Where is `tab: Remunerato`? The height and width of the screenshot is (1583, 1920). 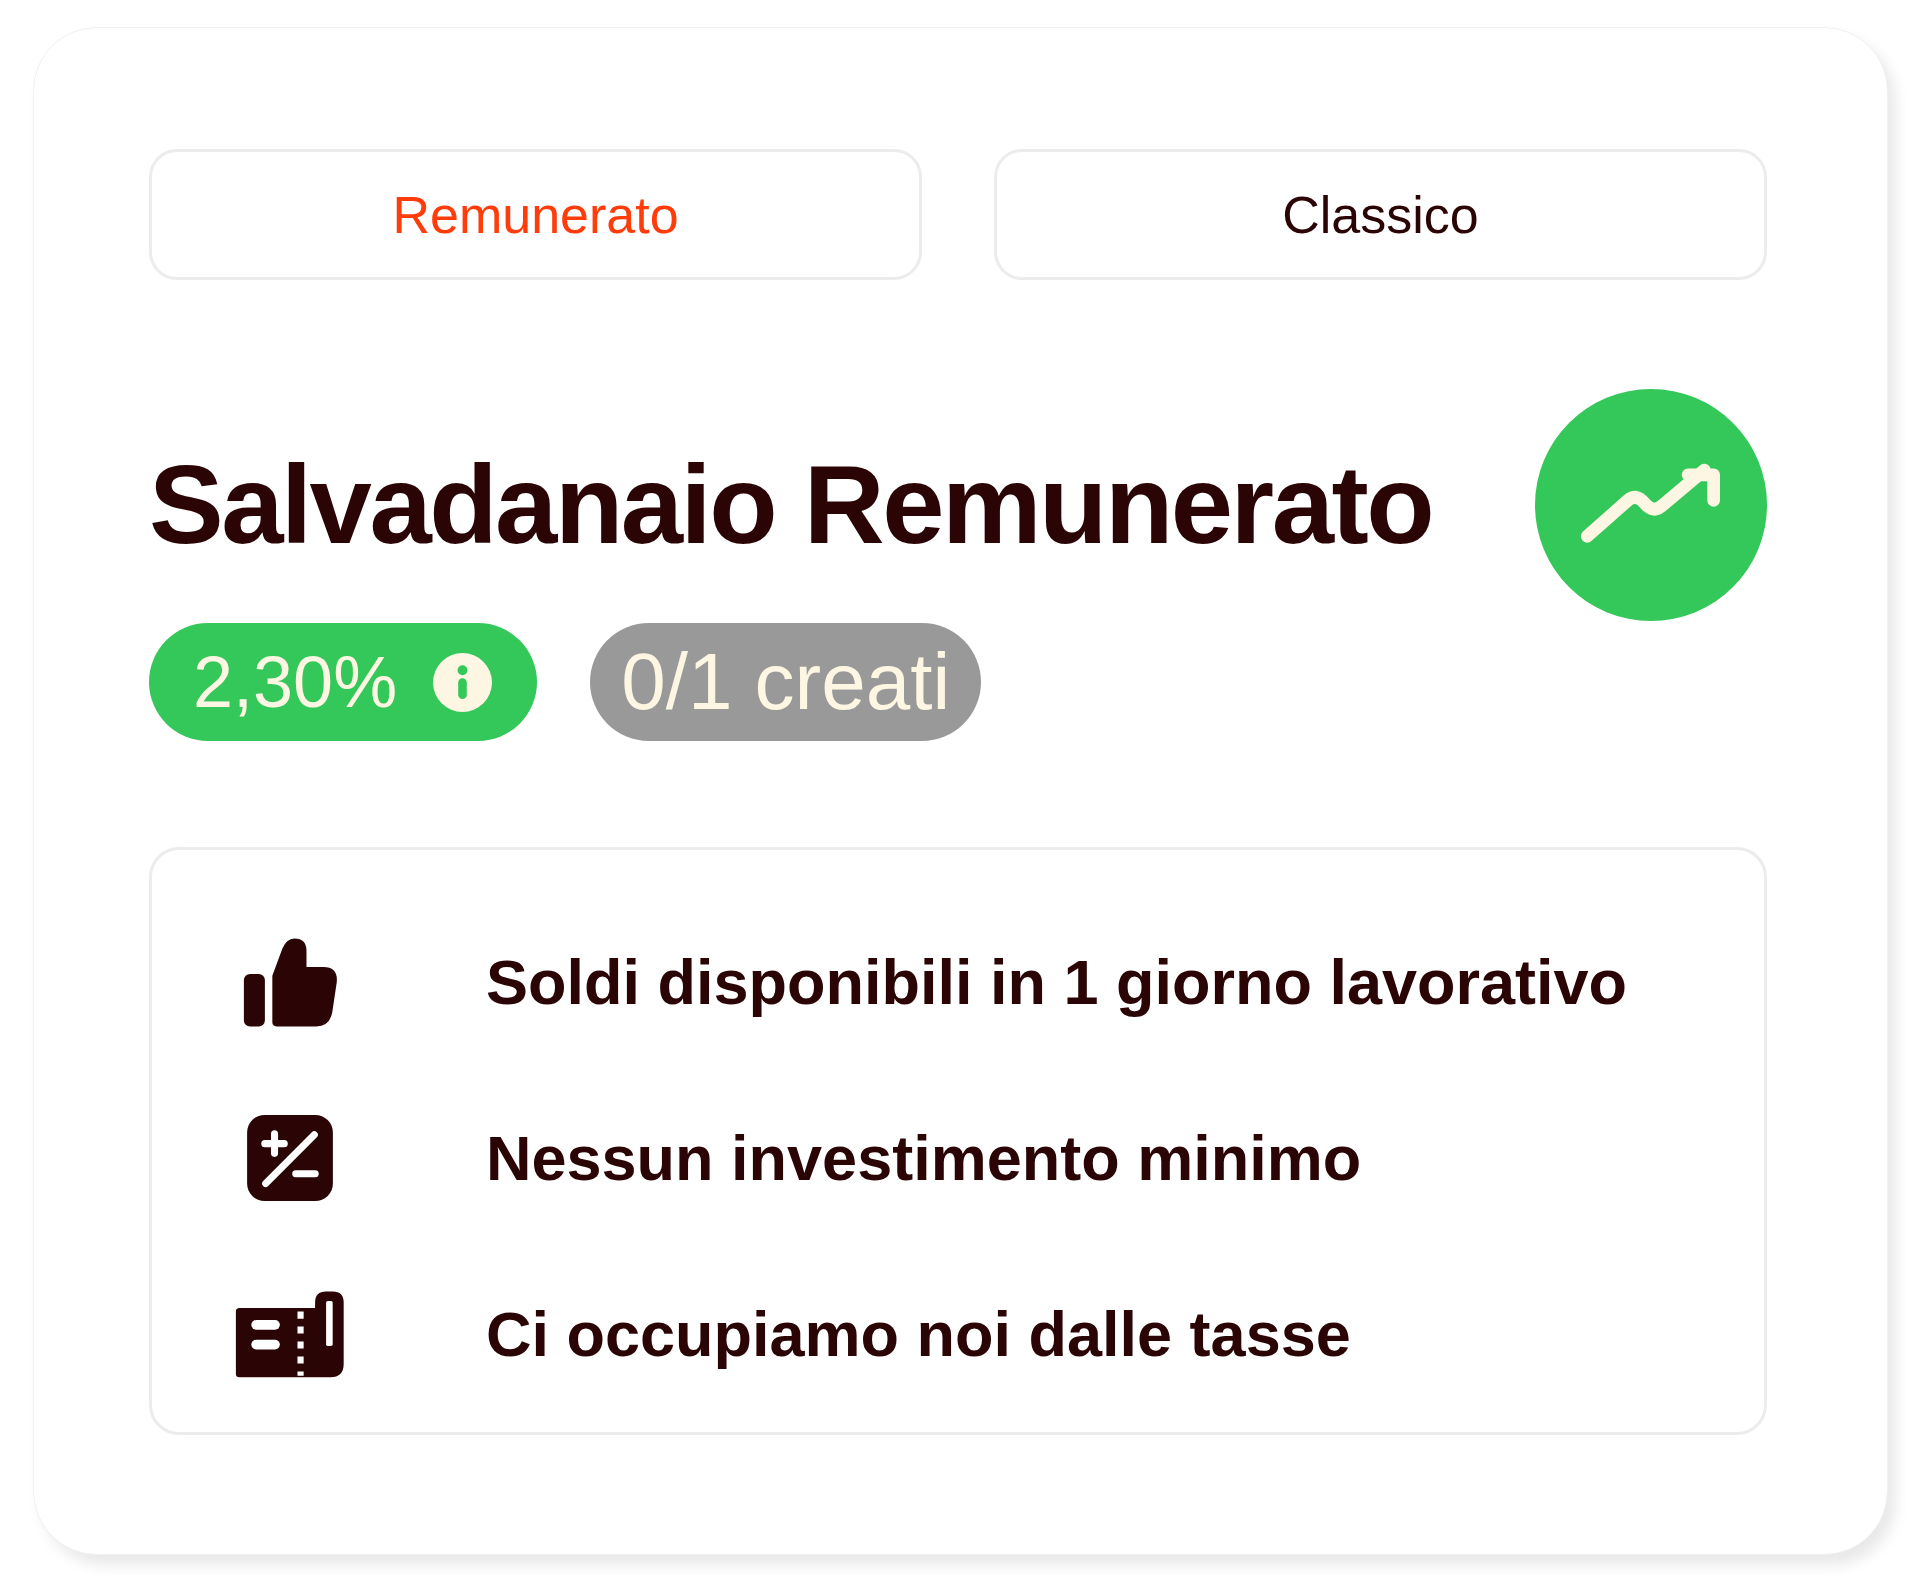
tab: Remunerato is located at coordinates (535, 214).